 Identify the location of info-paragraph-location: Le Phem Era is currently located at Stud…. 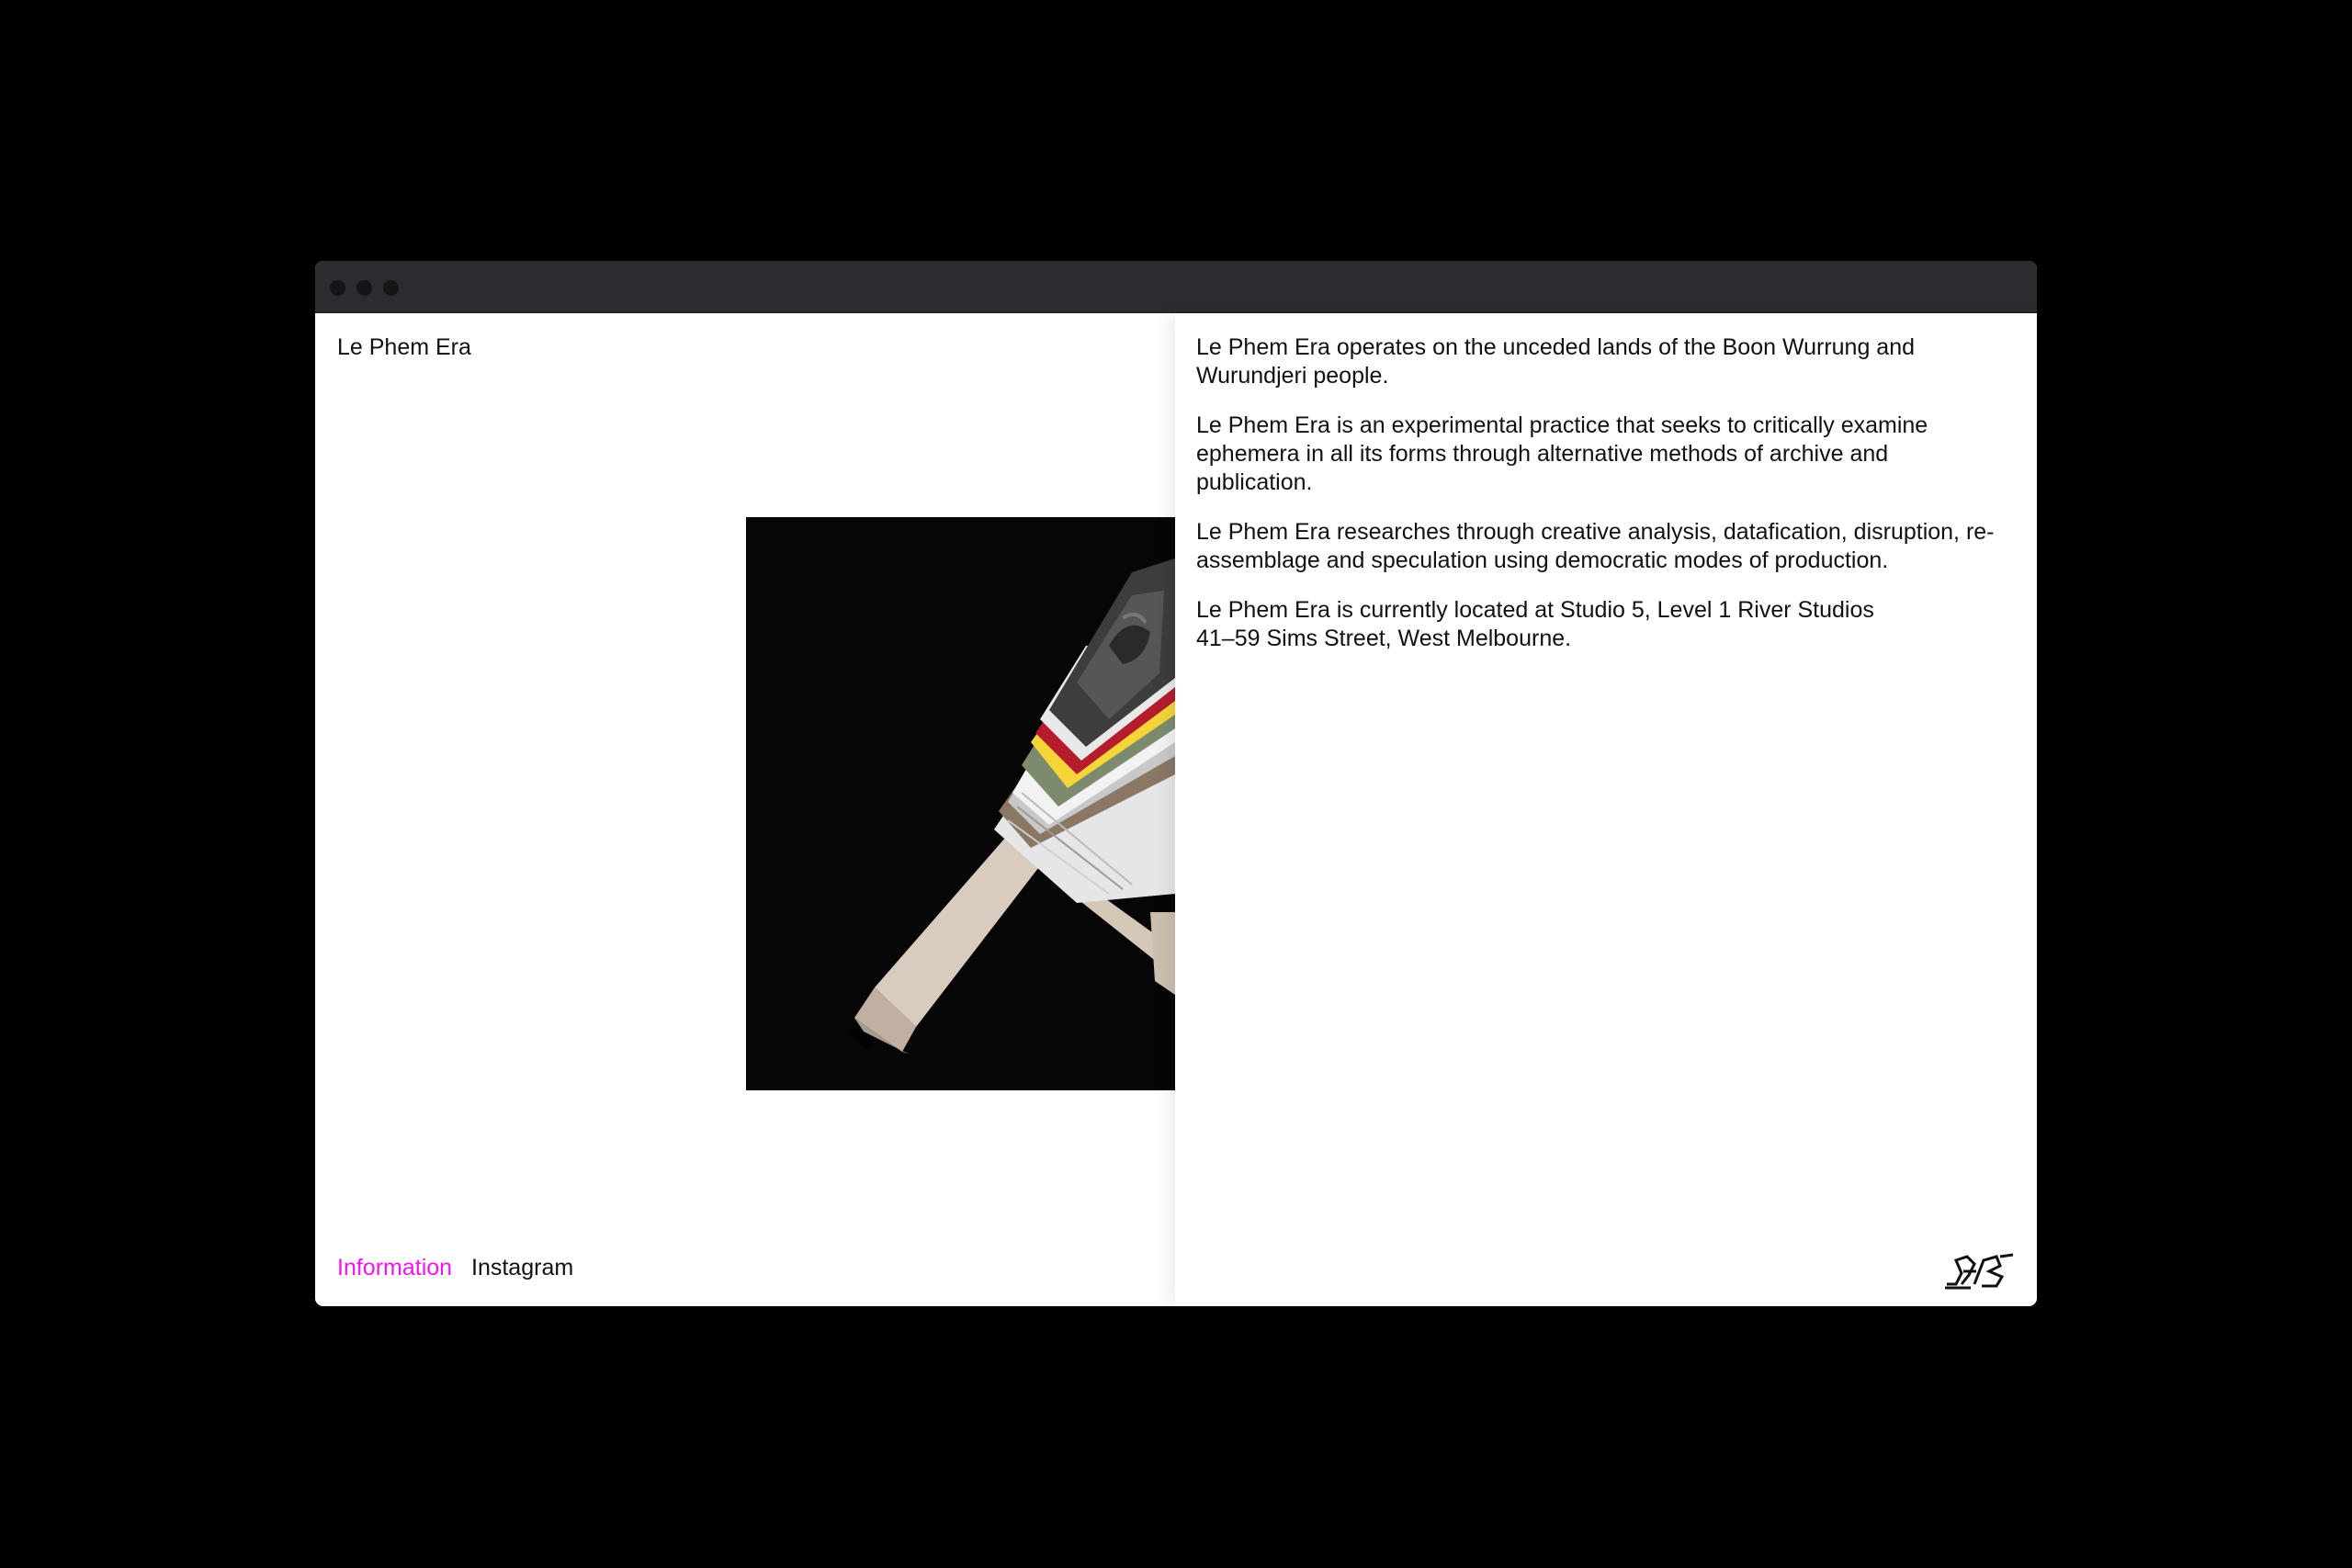
(1535, 624).